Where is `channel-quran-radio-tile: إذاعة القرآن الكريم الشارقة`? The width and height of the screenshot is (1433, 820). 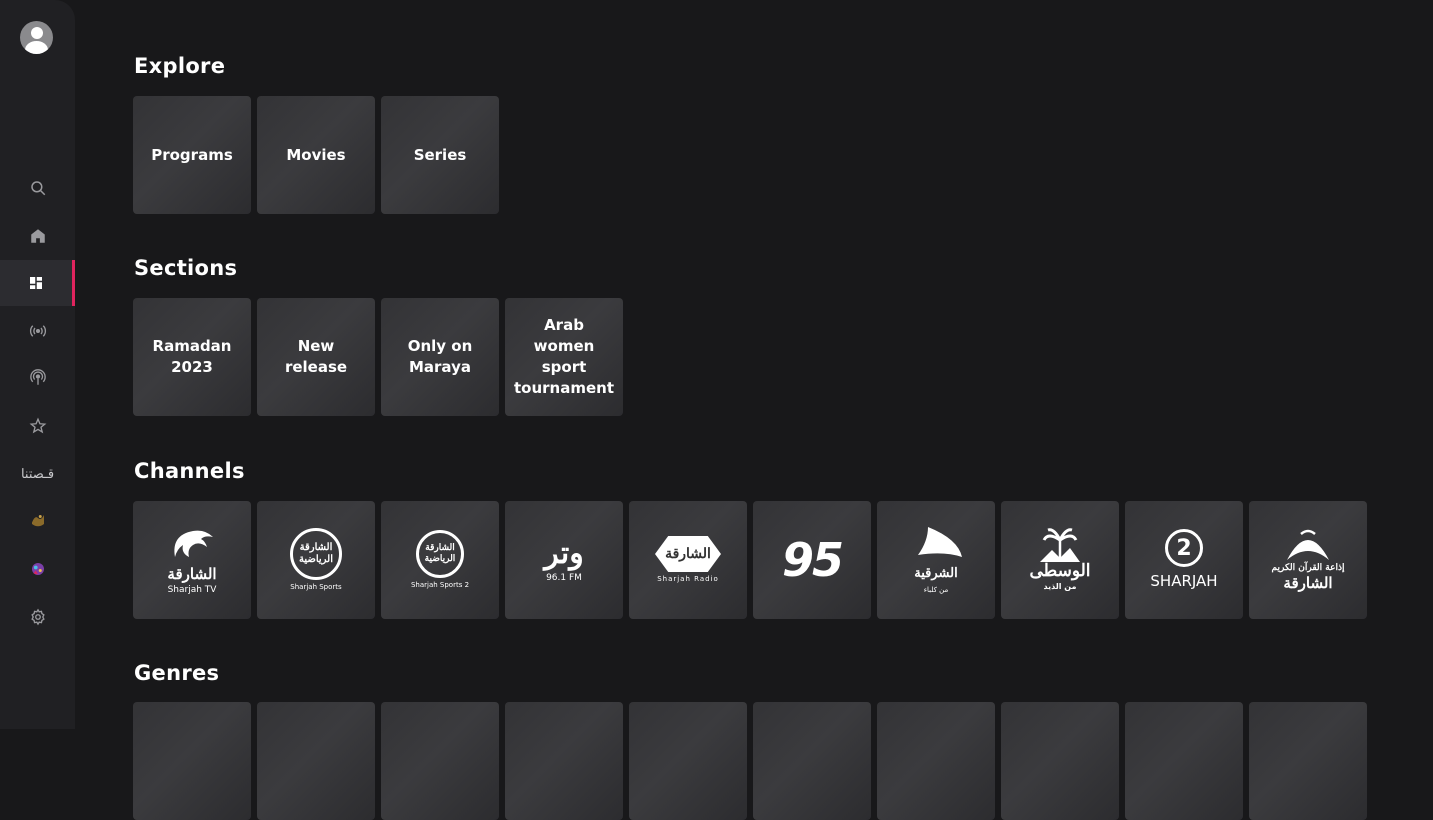
channel-quran-radio-tile: إذاعة القرآن الكريم الشارقة is located at coordinates (1308, 560).